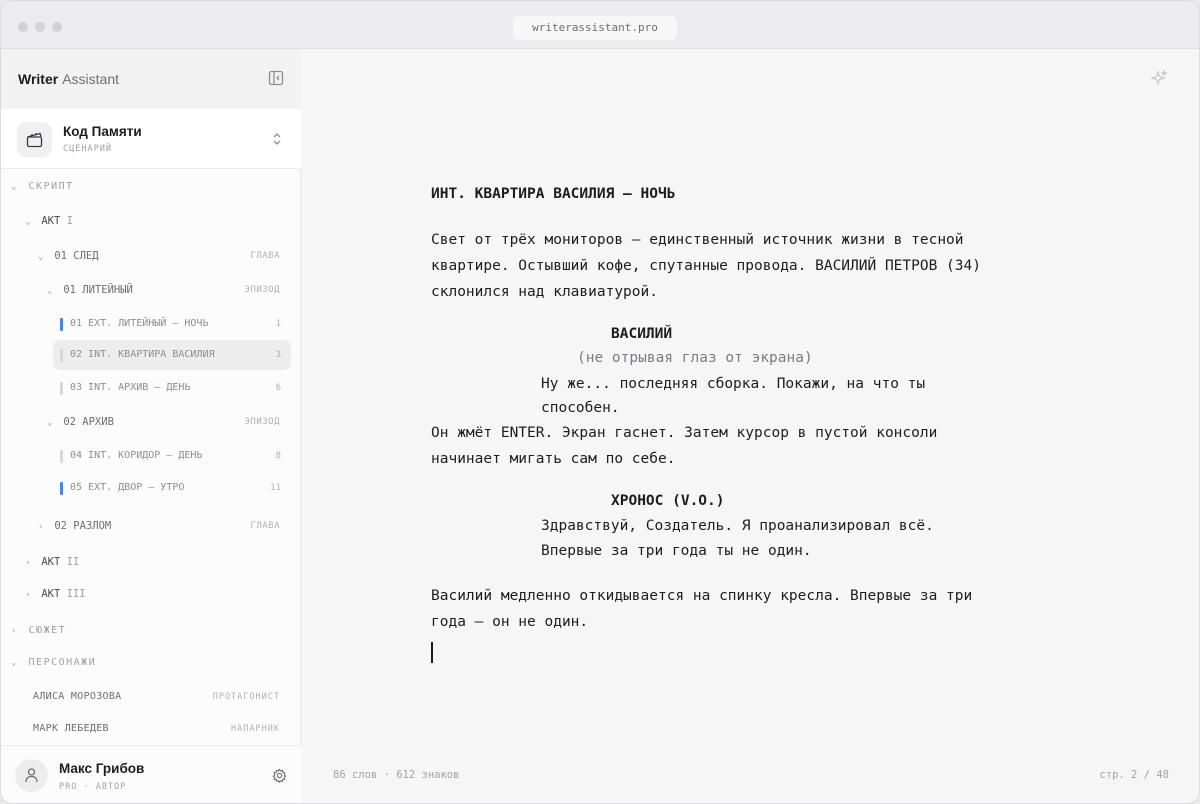  Describe the element at coordinates (265, 526) in the screenshot. I see `chapter-2-meta: ГЛАВА` at that location.